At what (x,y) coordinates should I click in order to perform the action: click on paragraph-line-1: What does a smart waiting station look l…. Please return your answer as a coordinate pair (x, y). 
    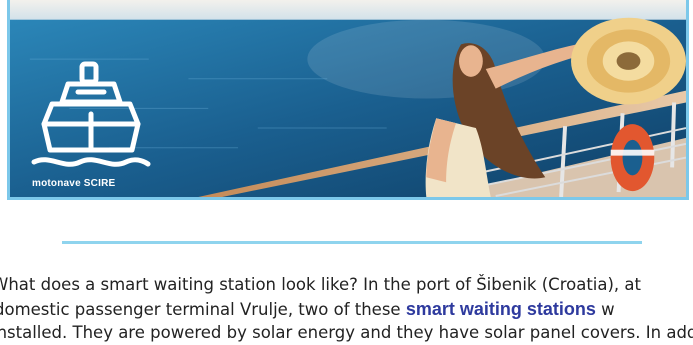
    Looking at the image, I should click on (320, 284).